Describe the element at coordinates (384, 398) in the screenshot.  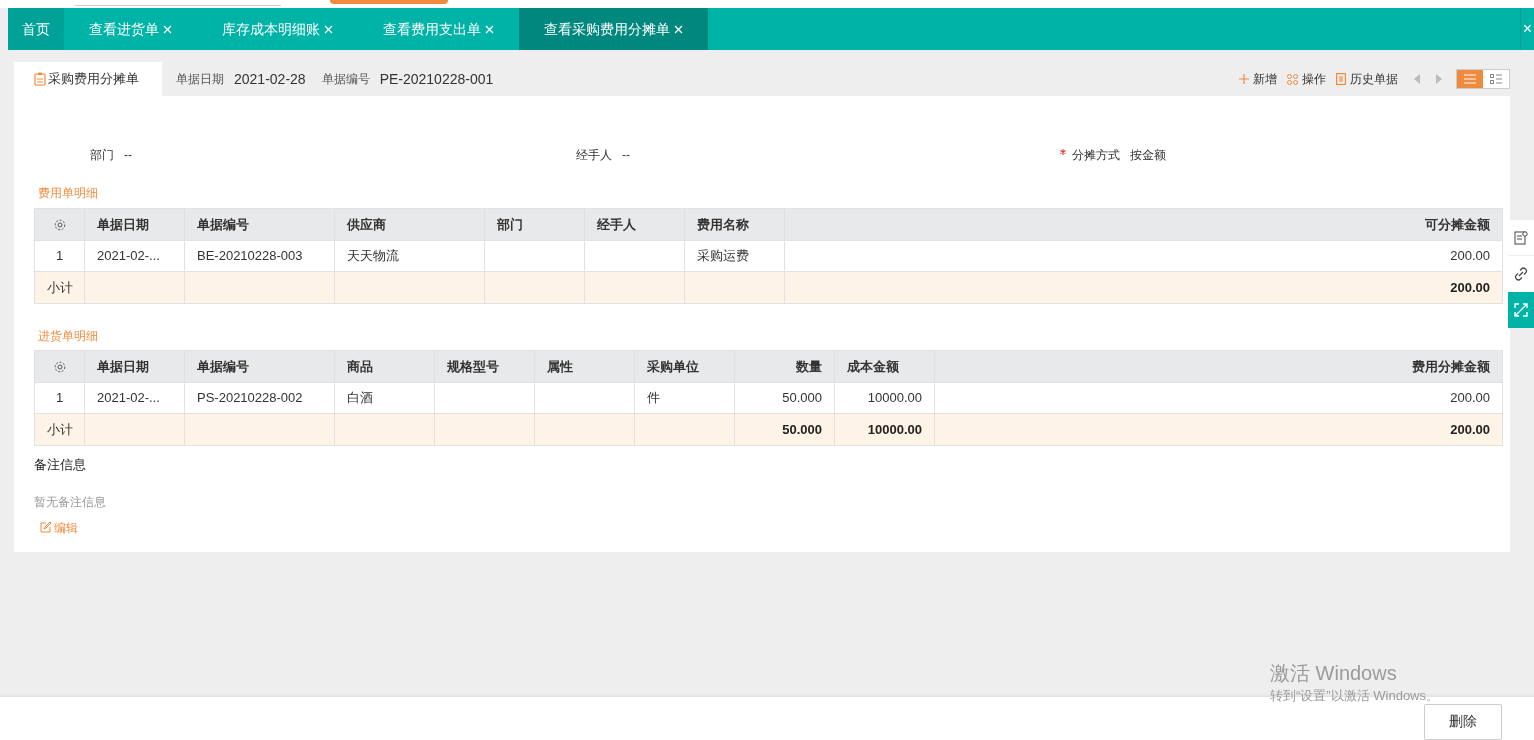
I see `table-cell: 白酒` at that location.